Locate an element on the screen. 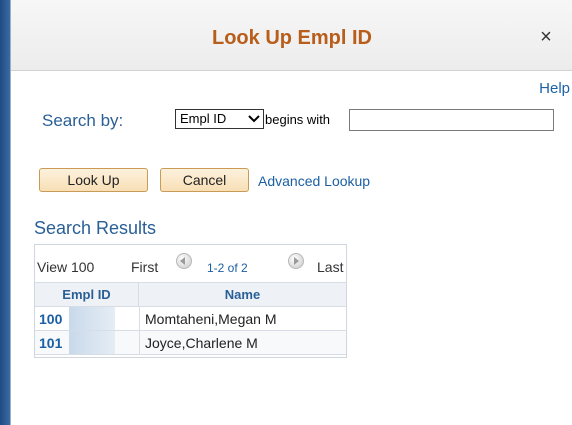 The image size is (572, 425). search-field-select-value: Empl ID is located at coordinates (203, 118).